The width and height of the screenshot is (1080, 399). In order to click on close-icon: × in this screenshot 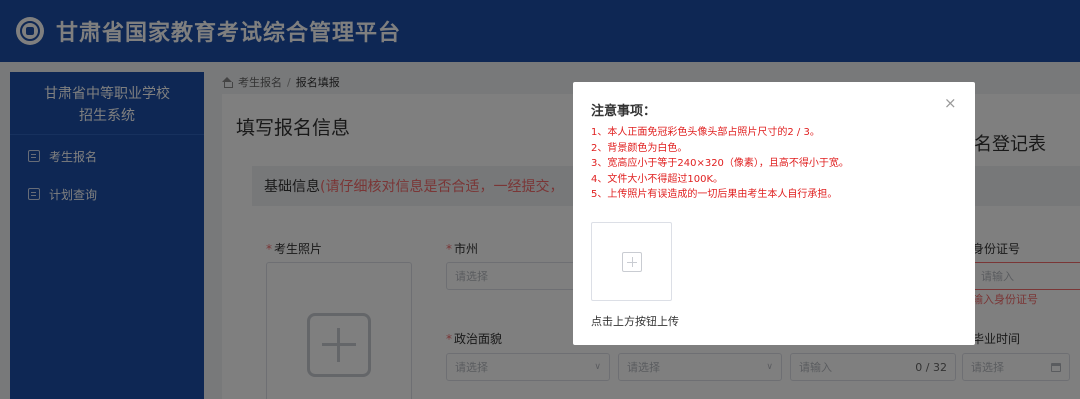, I will do `click(950, 103)`.